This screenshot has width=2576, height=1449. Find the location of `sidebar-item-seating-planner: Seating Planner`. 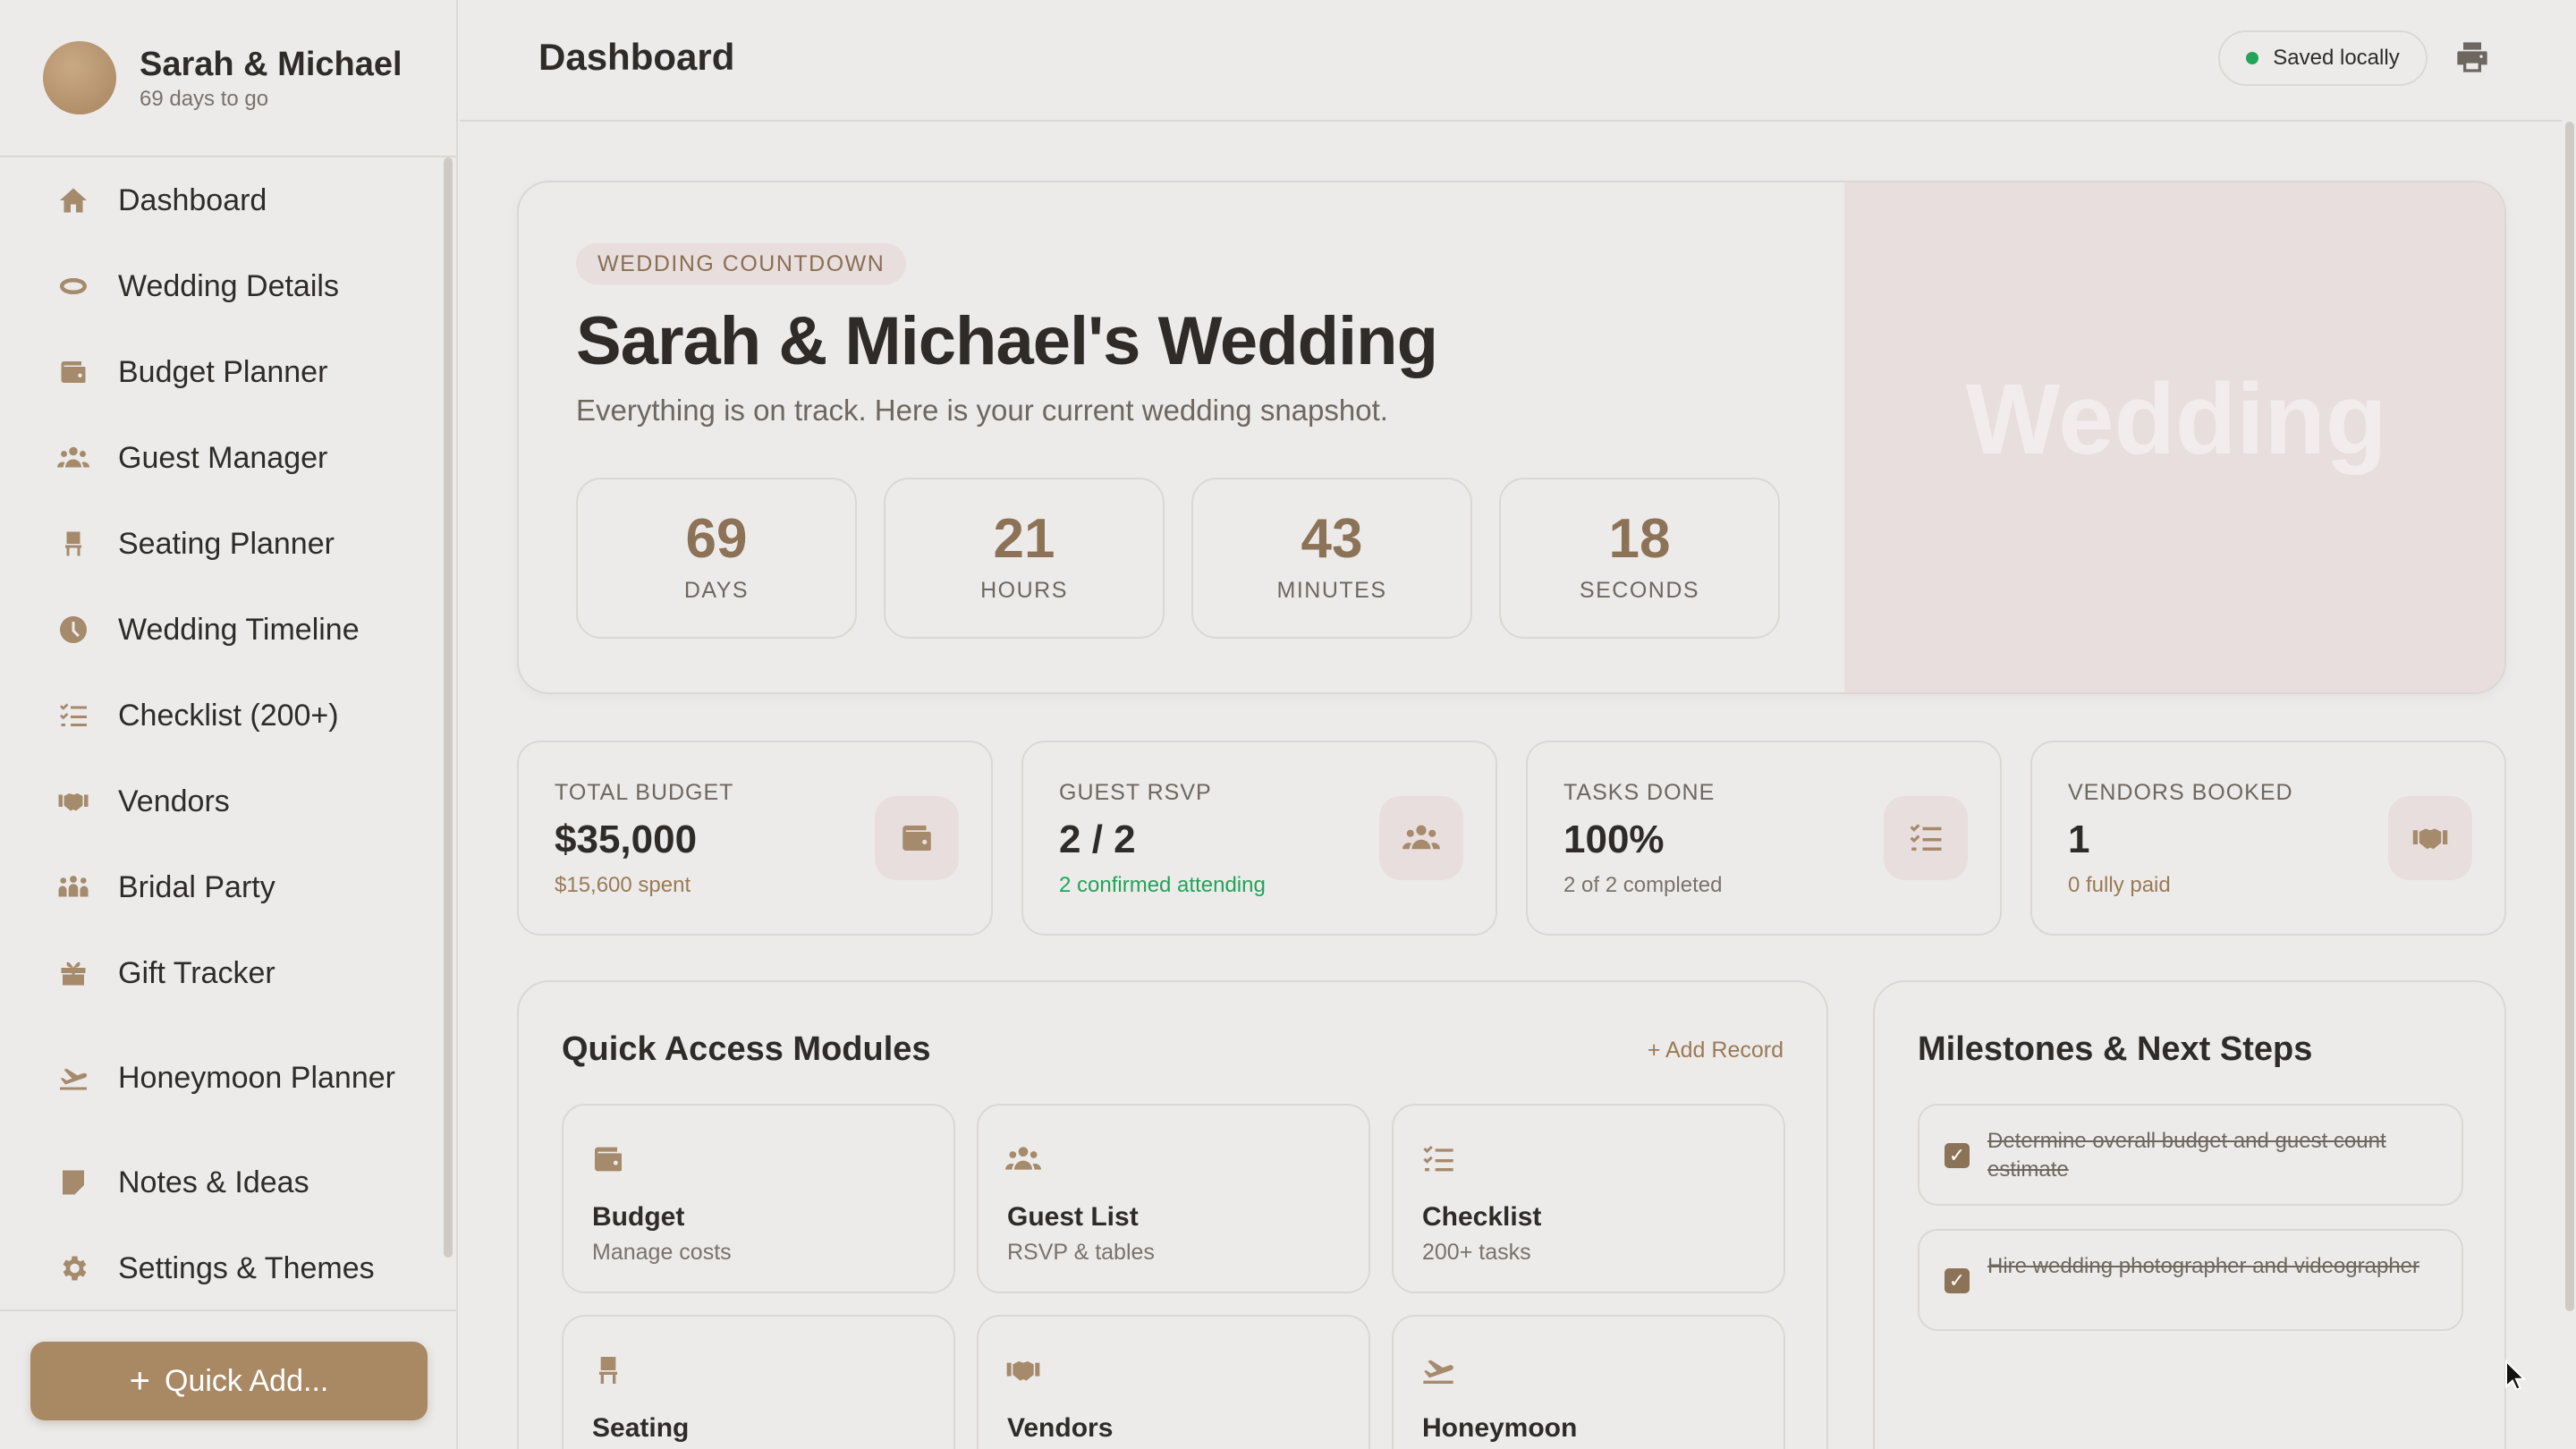

sidebar-item-seating-planner: Seating Planner is located at coordinates (222, 544).